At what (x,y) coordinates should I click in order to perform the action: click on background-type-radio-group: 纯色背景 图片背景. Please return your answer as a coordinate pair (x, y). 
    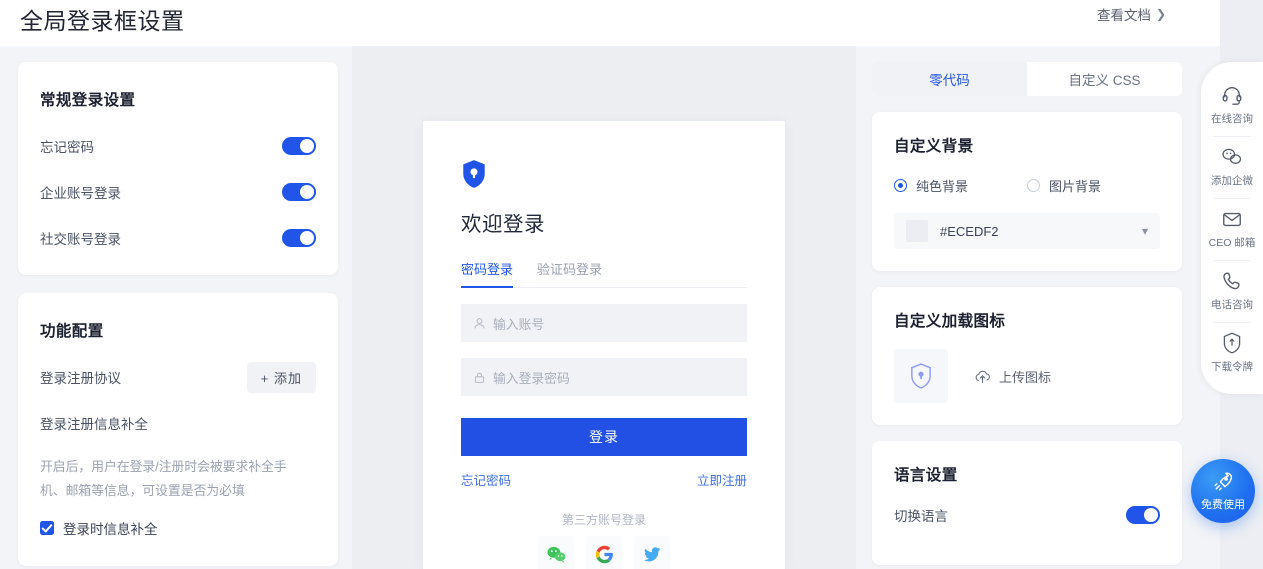
    Looking at the image, I should click on (1027, 185).